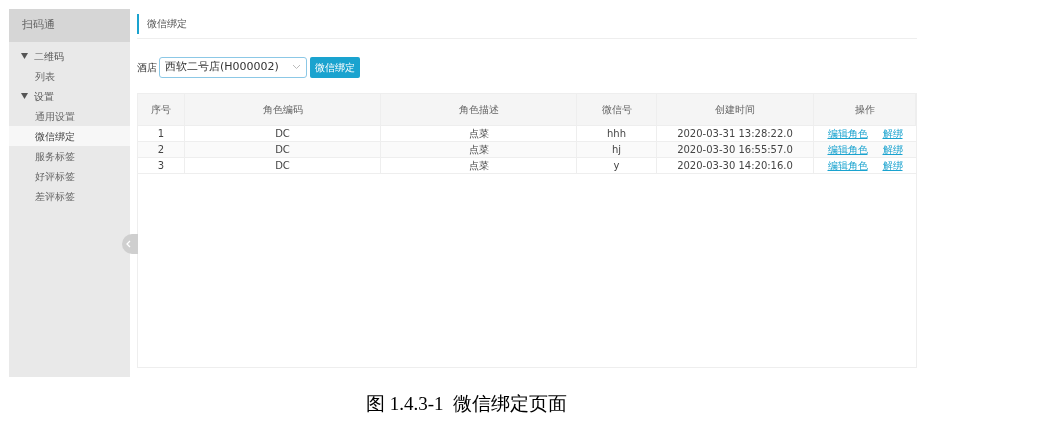 The image size is (1053, 437). I want to click on table-cell: hj, so click(617, 149).